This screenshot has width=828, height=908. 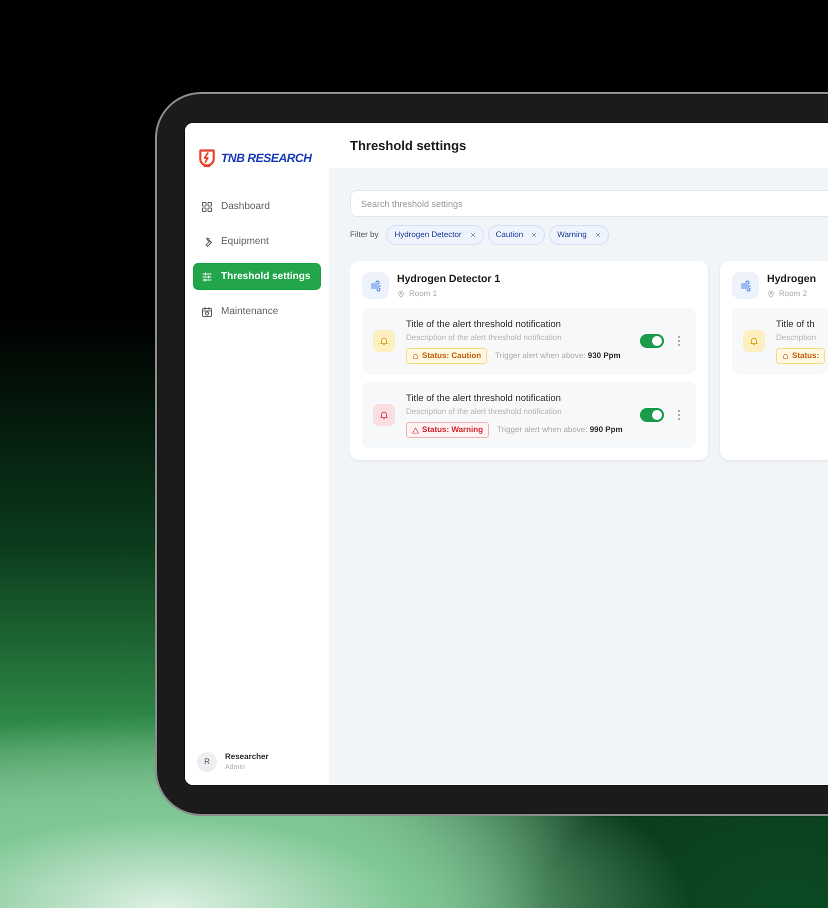 I want to click on filter-chip: Warning, so click(x=579, y=235).